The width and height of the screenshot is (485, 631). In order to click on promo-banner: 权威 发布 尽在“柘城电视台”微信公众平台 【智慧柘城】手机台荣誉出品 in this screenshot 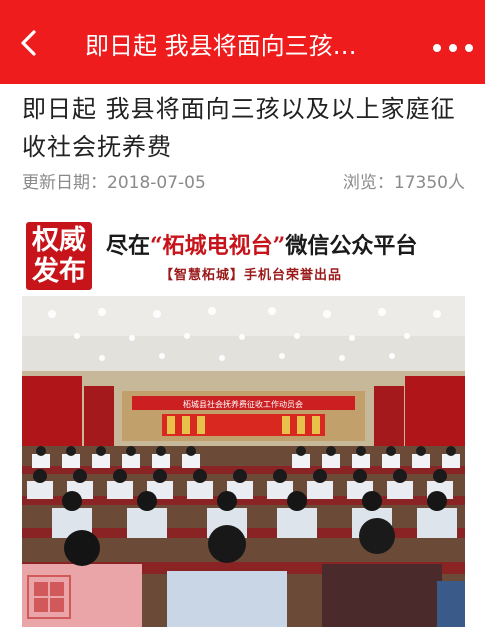, I will do `click(243, 257)`.